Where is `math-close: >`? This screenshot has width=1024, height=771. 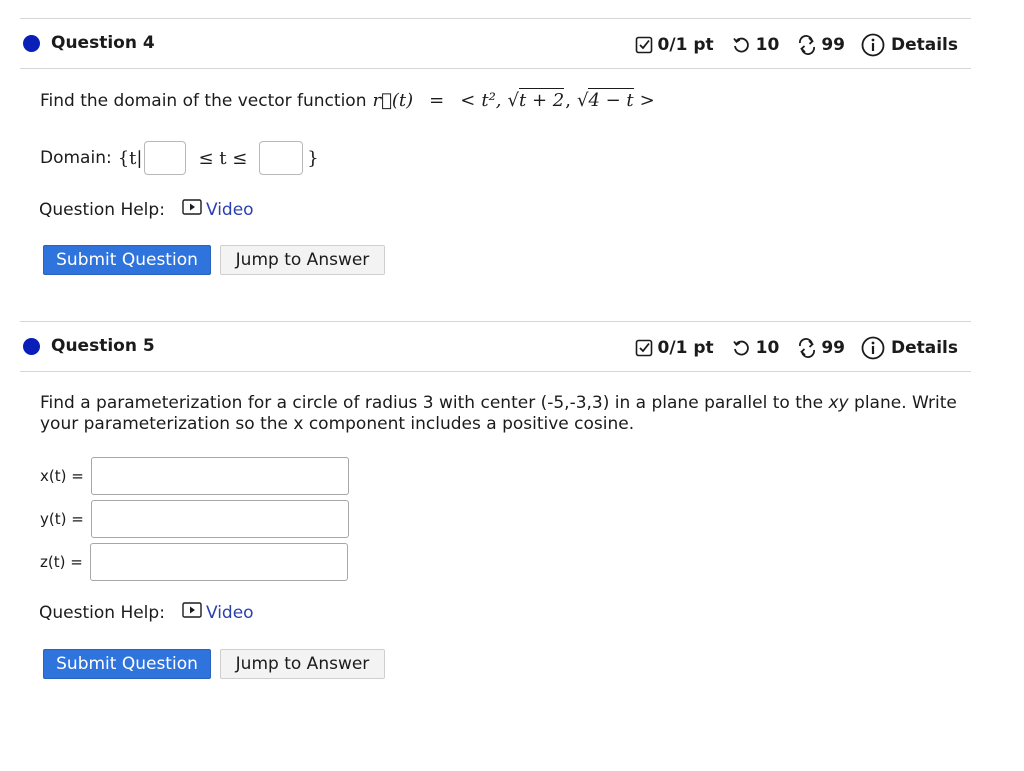
math-close: > is located at coordinates (647, 100).